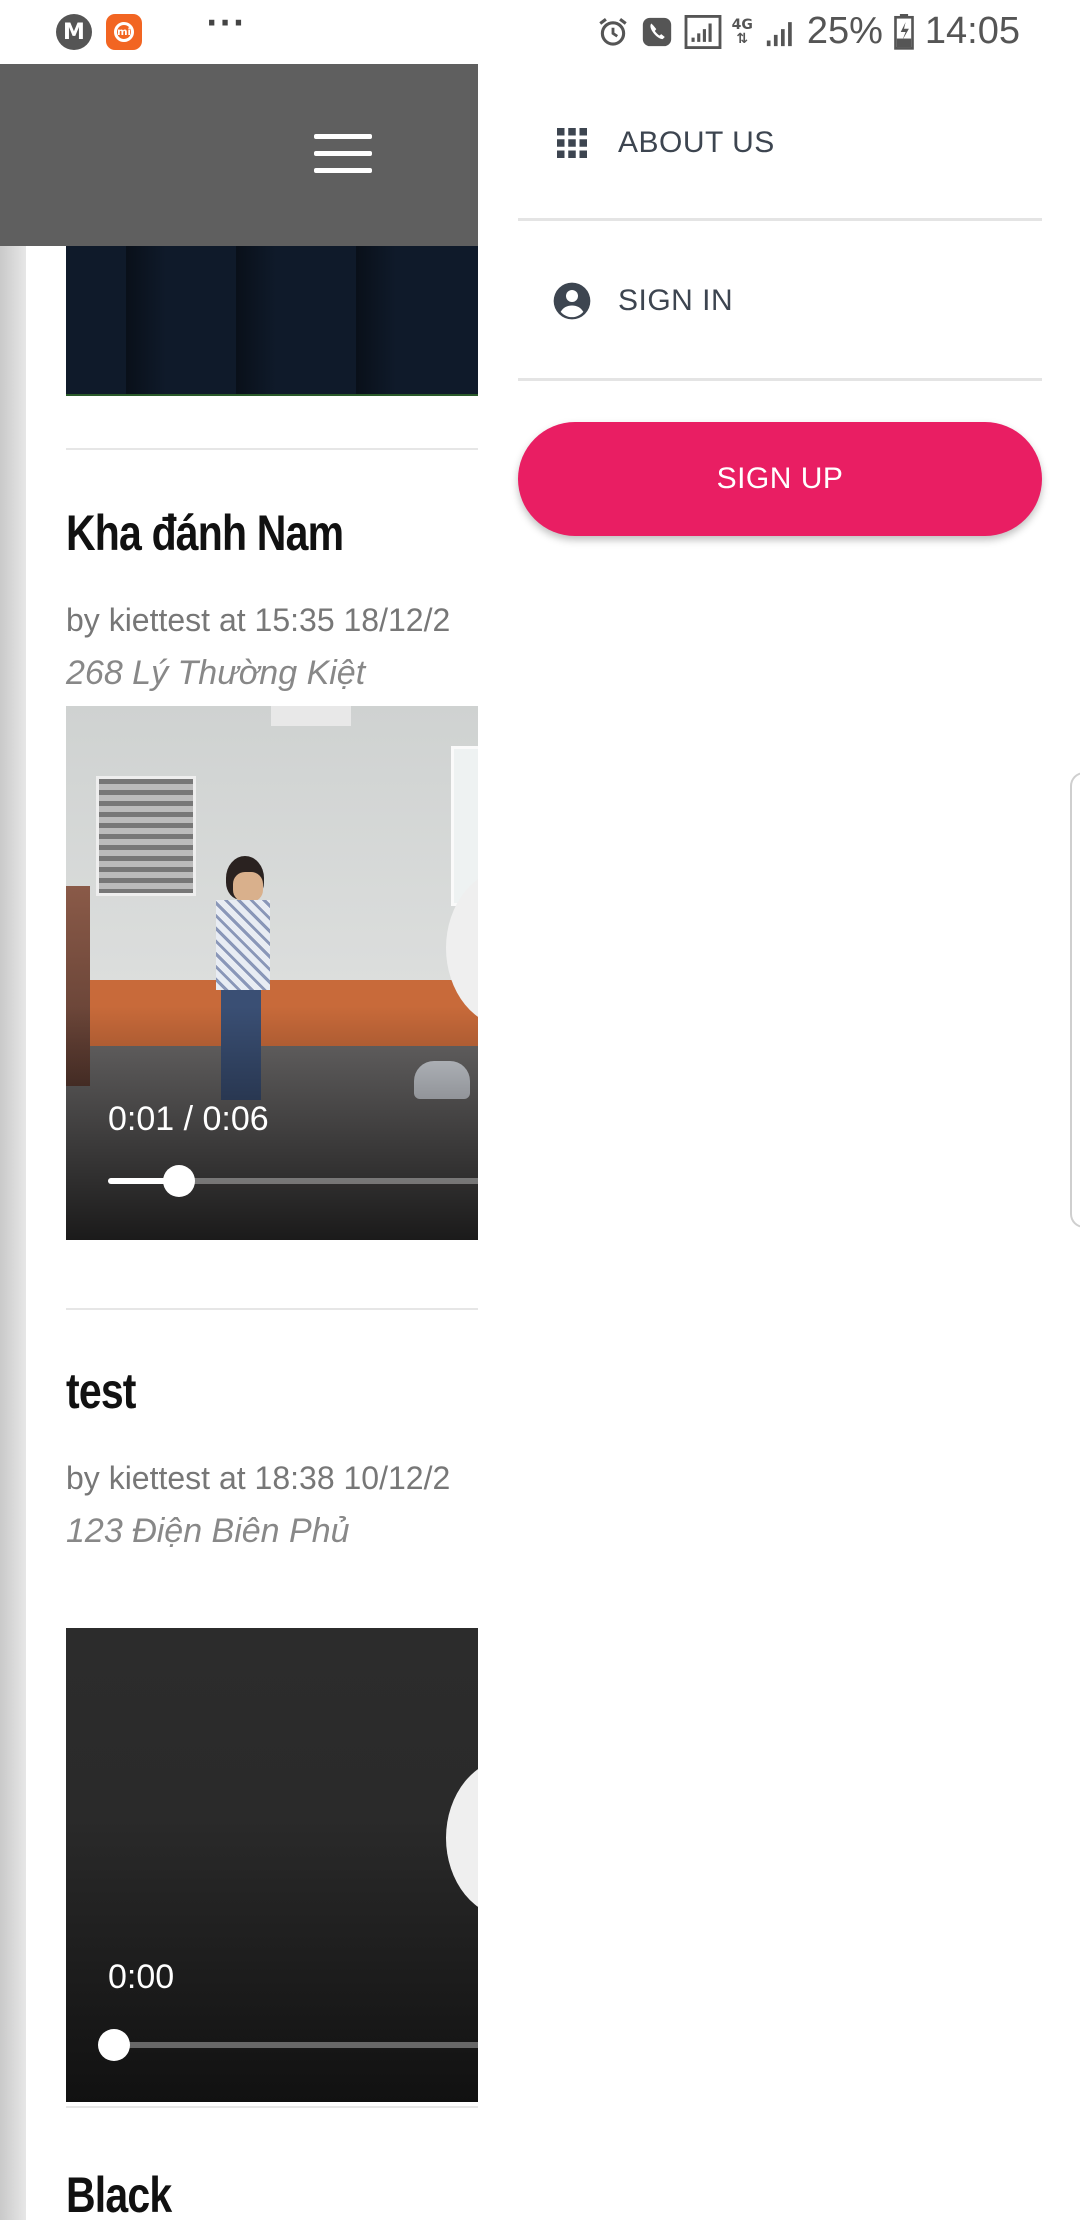 The width and height of the screenshot is (1080, 2220). I want to click on video-time: 0:01 / 0:06, so click(188, 1119).